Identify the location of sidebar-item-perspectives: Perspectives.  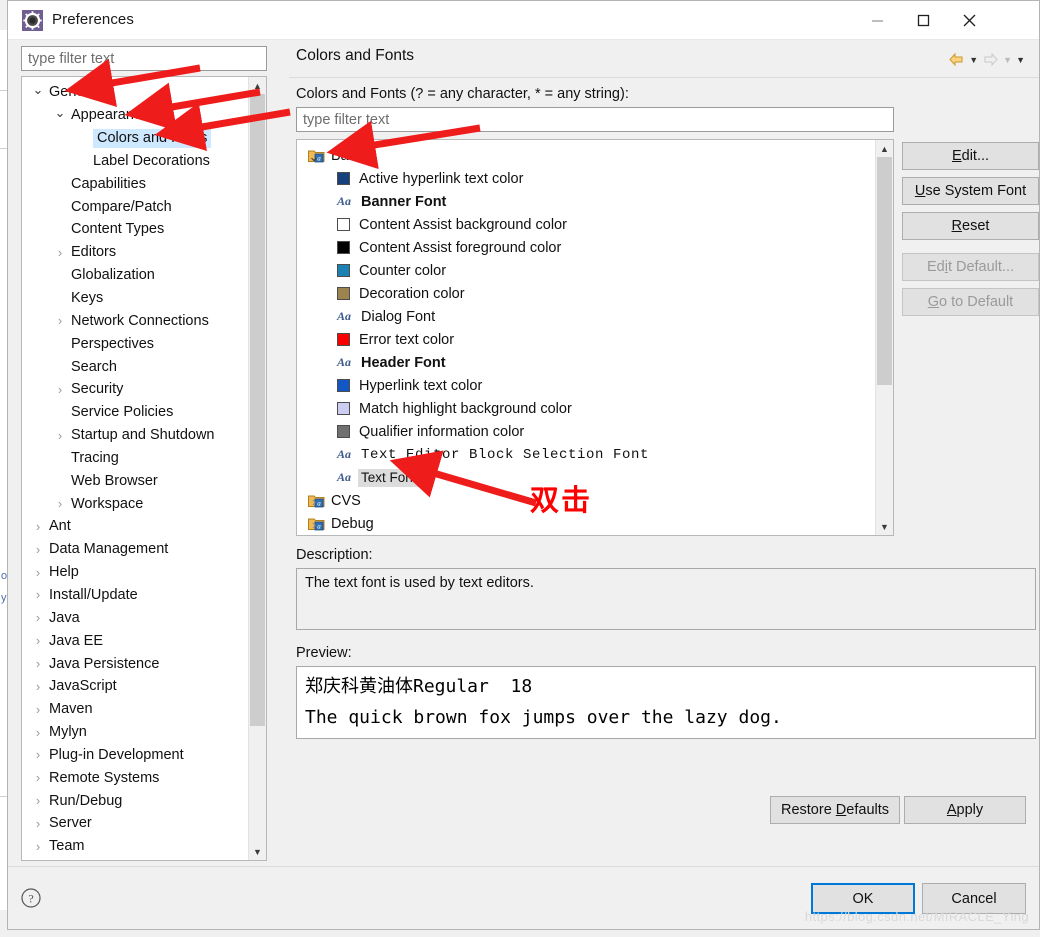
(136, 343).